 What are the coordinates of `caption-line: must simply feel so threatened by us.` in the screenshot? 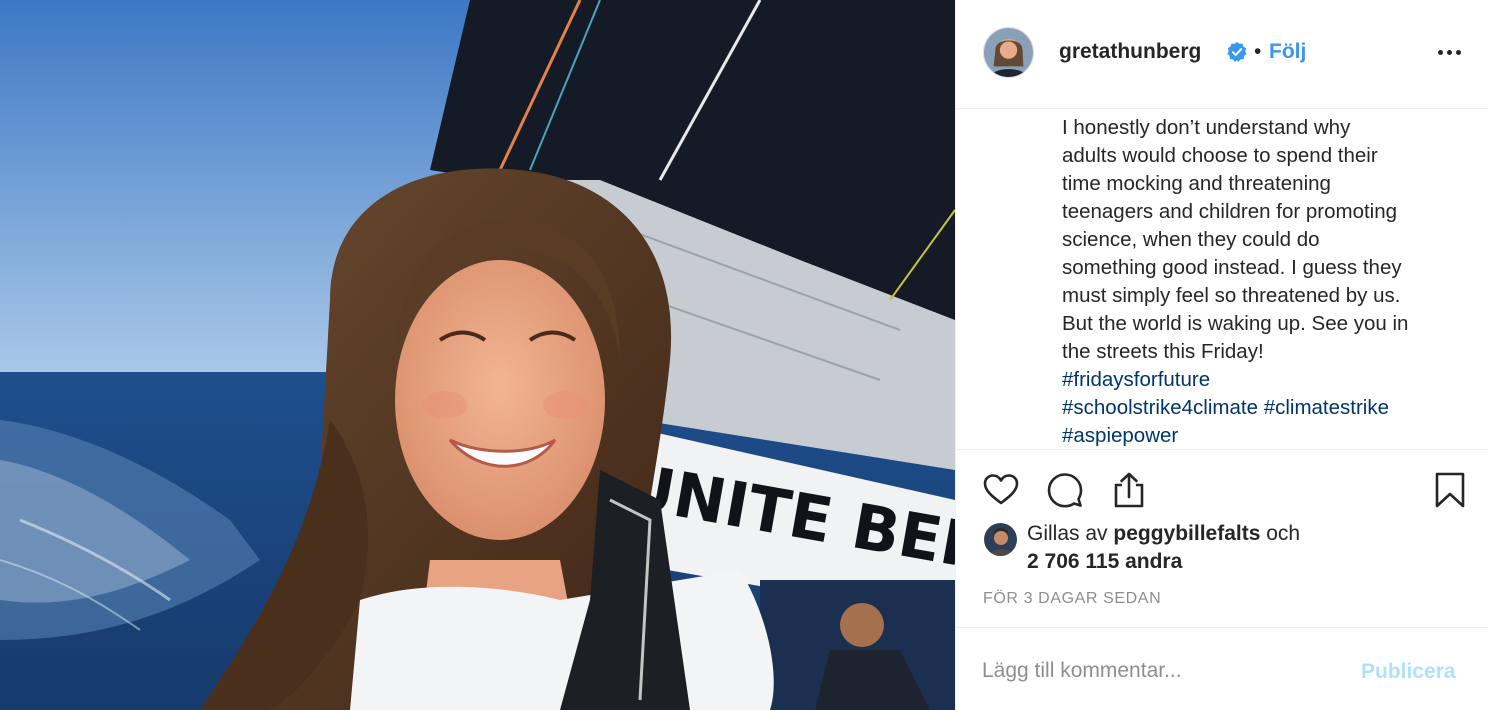 It's located at (1231, 295).